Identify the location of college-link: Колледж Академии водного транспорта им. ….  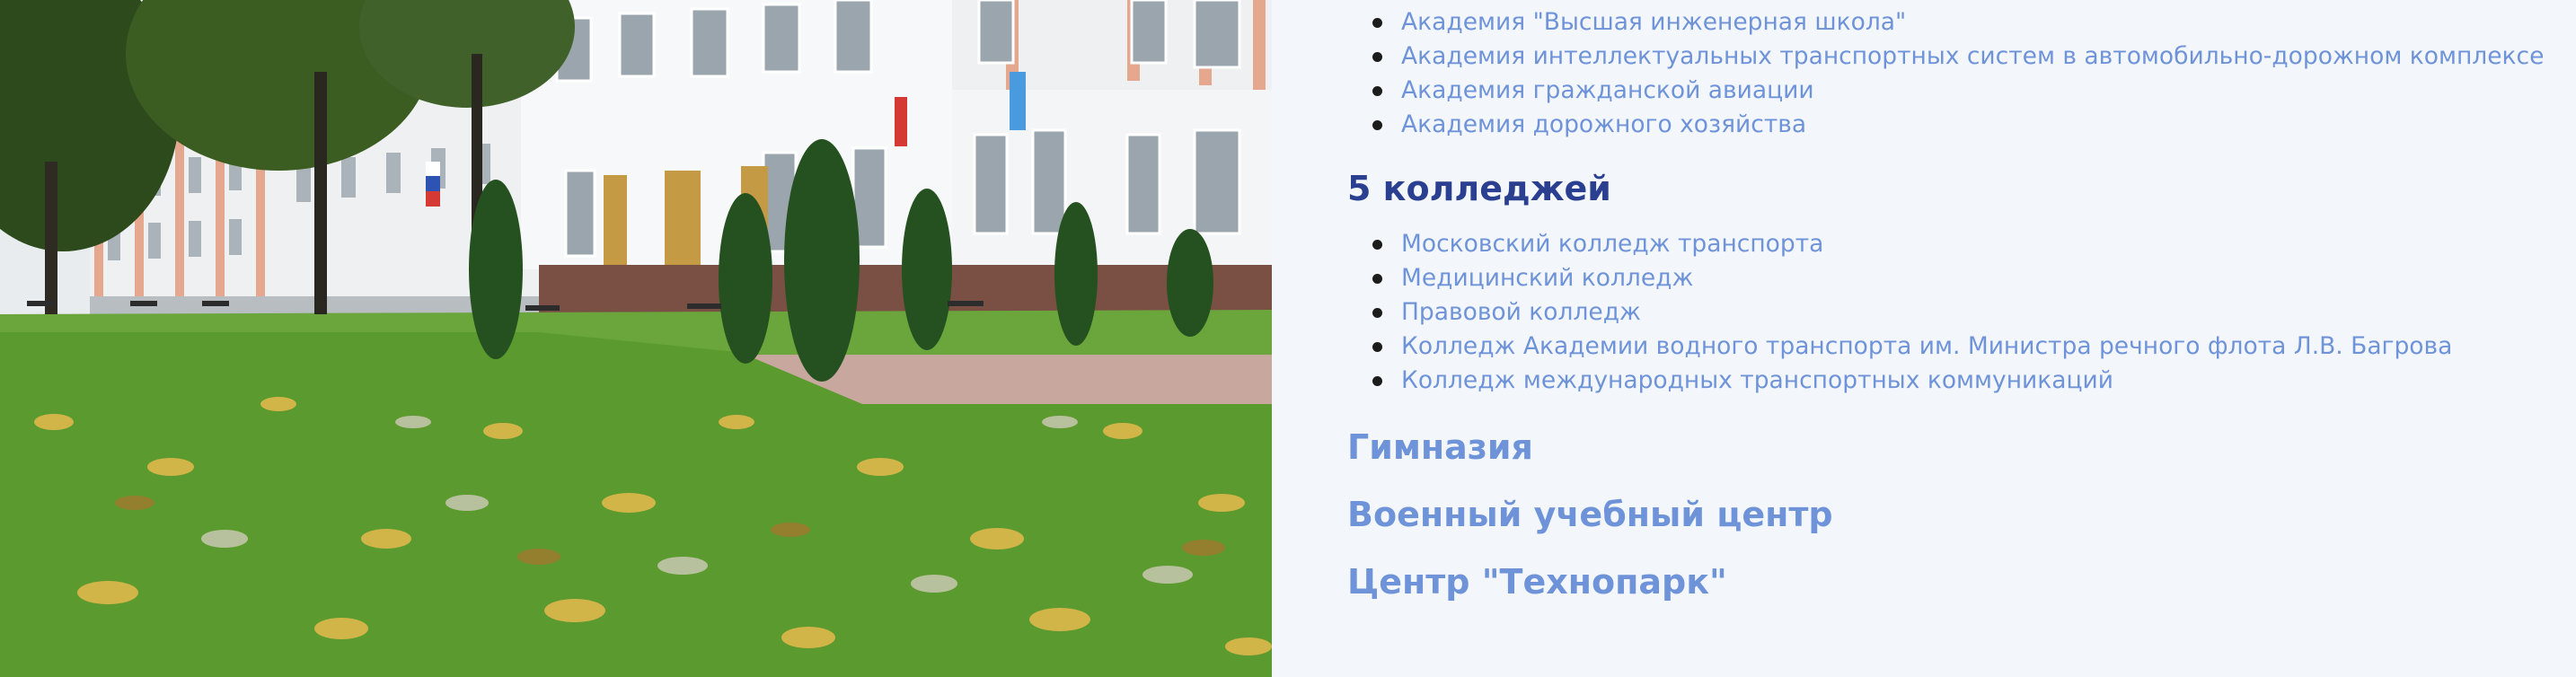
(1926, 346).